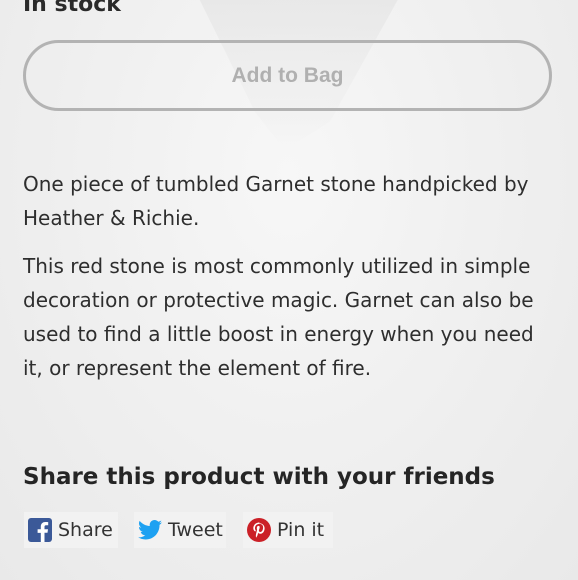  What do you see at coordinates (287, 75) in the screenshot?
I see `add-to-bag-button: Add to Bag` at bounding box center [287, 75].